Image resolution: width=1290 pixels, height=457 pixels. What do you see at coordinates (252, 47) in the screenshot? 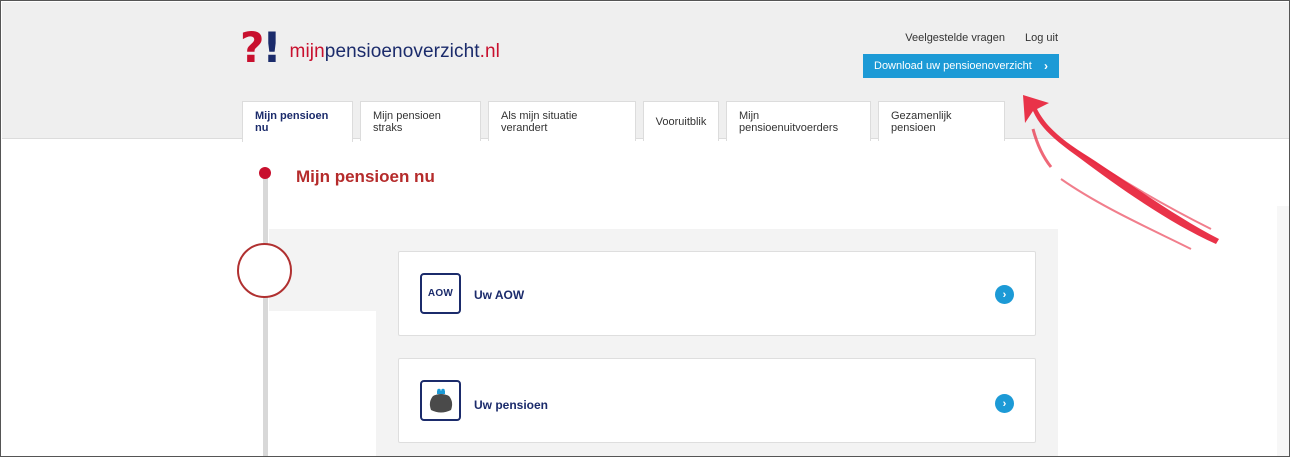
I see `logo-question-mark: ?` at bounding box center [252, 47].